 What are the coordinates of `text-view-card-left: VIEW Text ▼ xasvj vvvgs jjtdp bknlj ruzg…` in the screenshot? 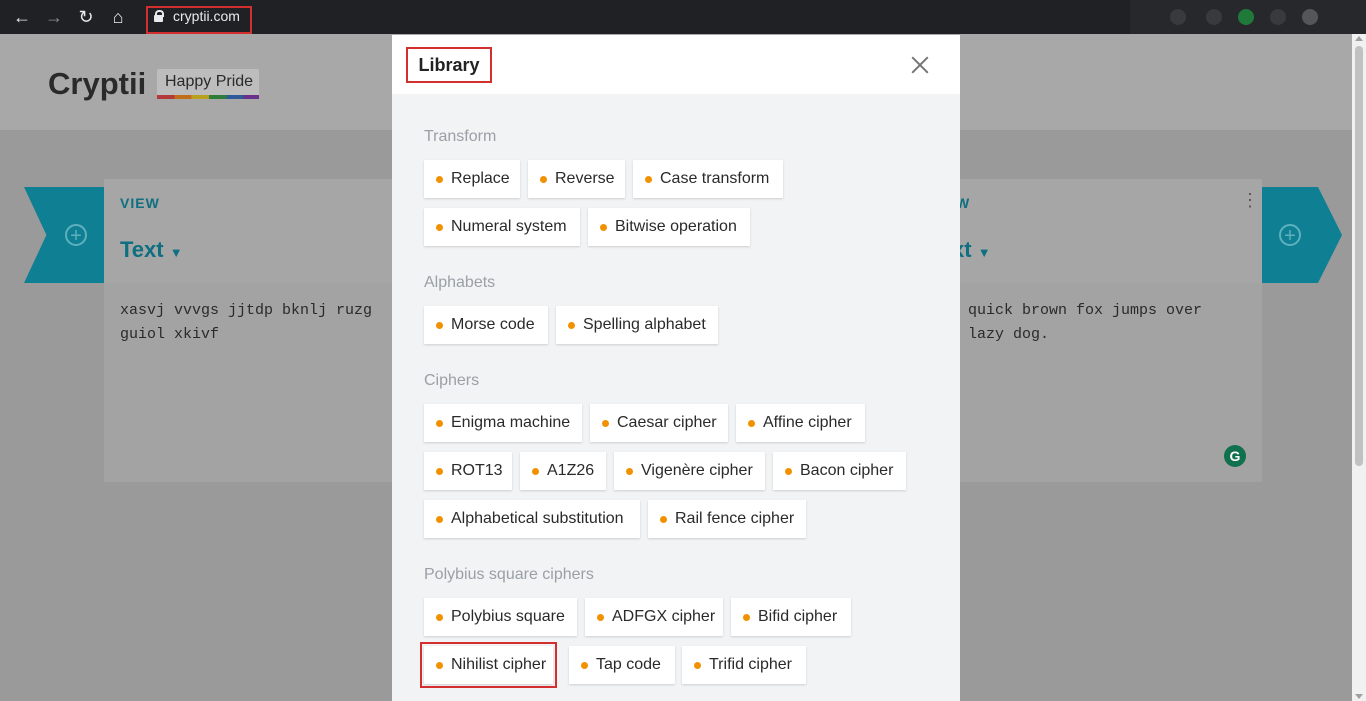 It's located at (254, 330).